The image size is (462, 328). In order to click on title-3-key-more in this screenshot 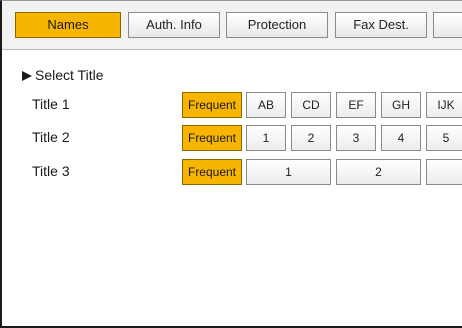, I will do `click(444, 172)`.